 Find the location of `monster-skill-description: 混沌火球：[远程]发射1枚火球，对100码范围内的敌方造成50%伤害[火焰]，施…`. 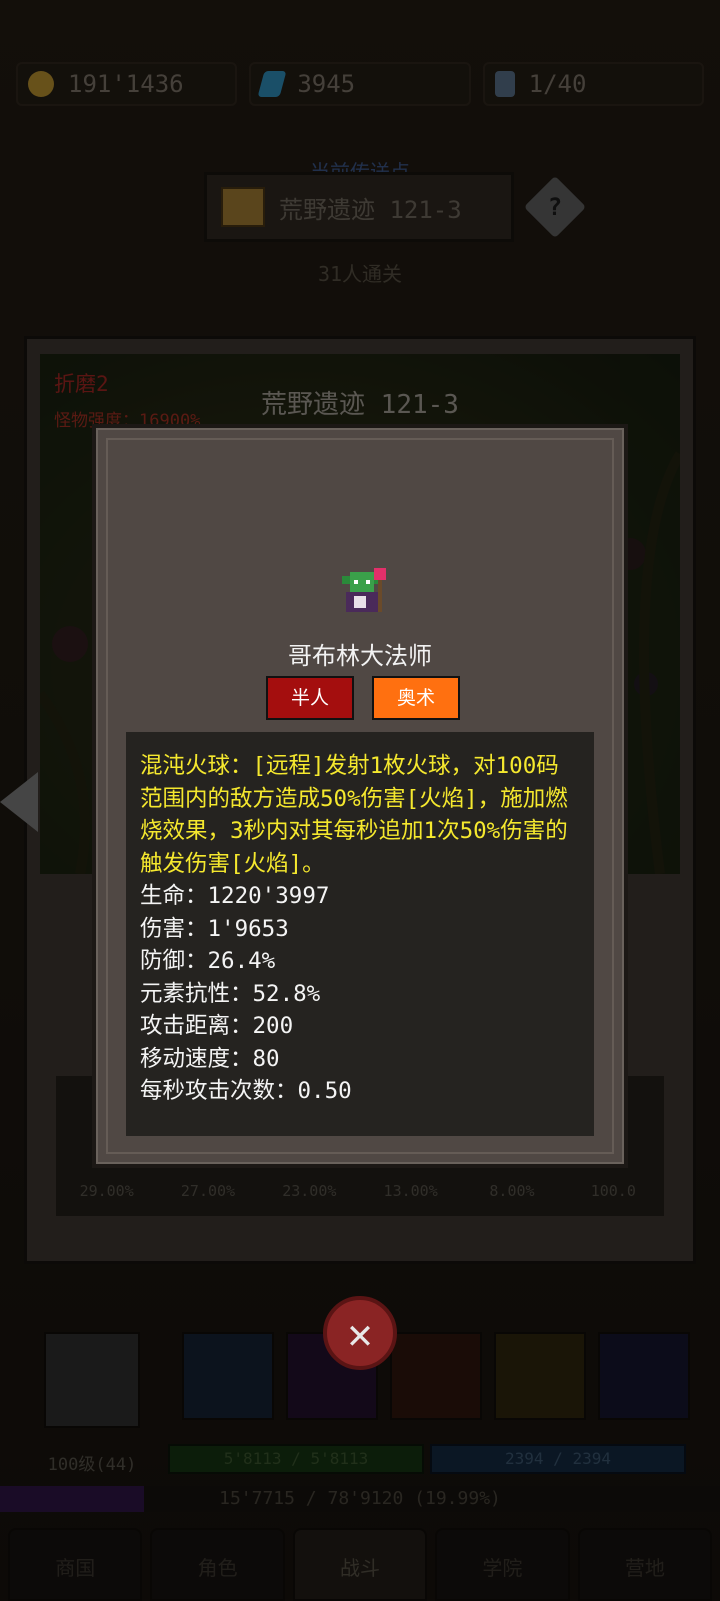

monster-skill-description: 混沌火球：[远程]发射1枚火球，对100码范围内的敌方造成50%伤害[火焰]，施… is located at coordinates (354, 815).